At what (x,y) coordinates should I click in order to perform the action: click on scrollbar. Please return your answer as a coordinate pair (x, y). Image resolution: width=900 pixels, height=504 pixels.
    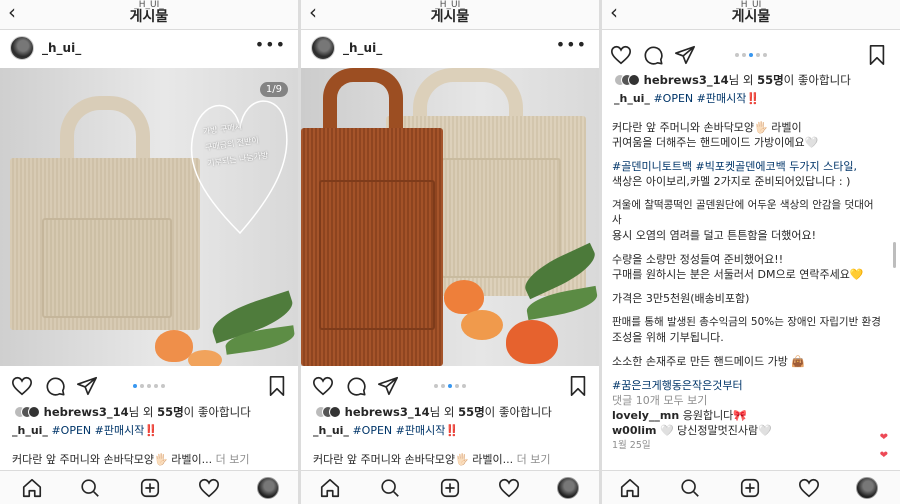
    Looking at the image, I should click on (894, 255).